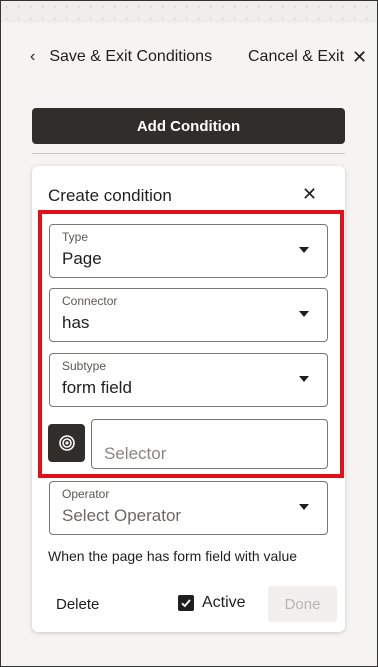  Describe the element at coordinates (188, 508) in the screenshot. I see `operator-select: Operator Select Operator` at that location.